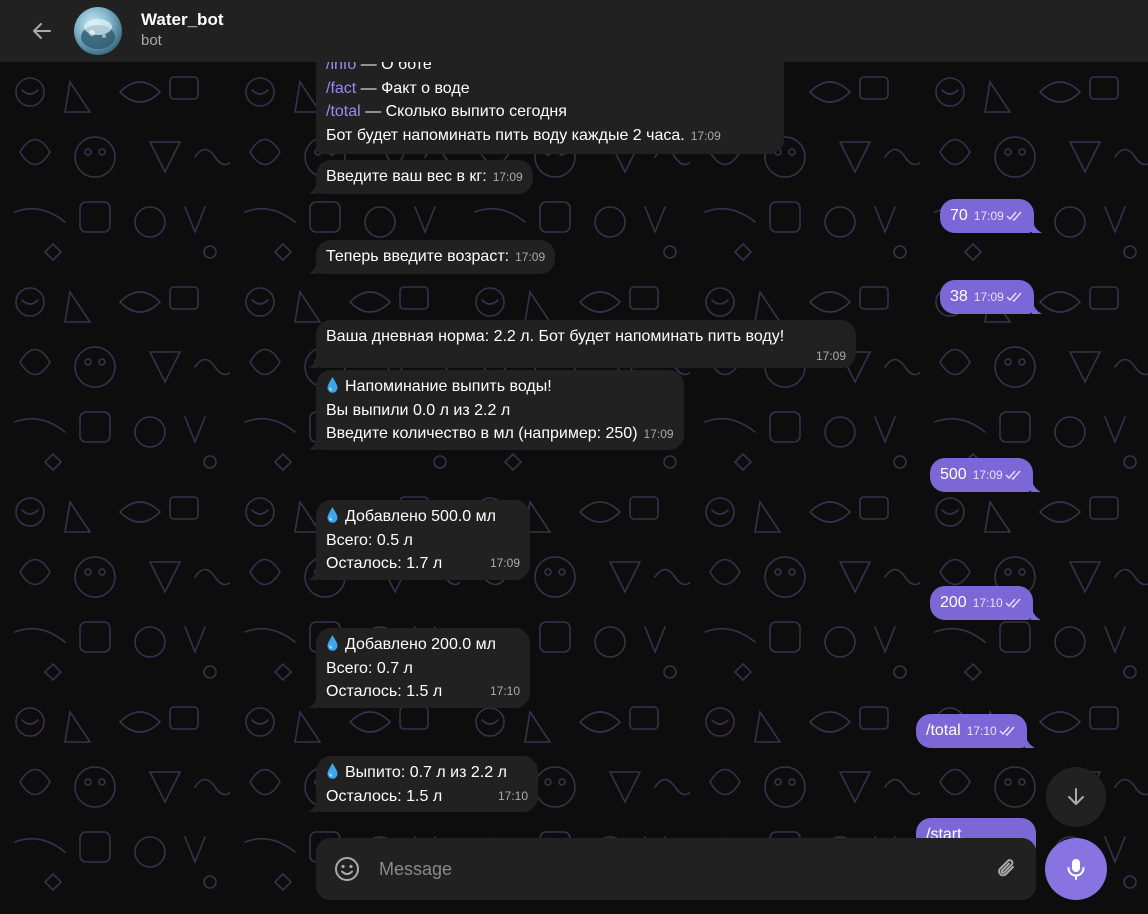 This screenshot has width=1148, height=914. I want to click on attach-button, so click(1007, 869).